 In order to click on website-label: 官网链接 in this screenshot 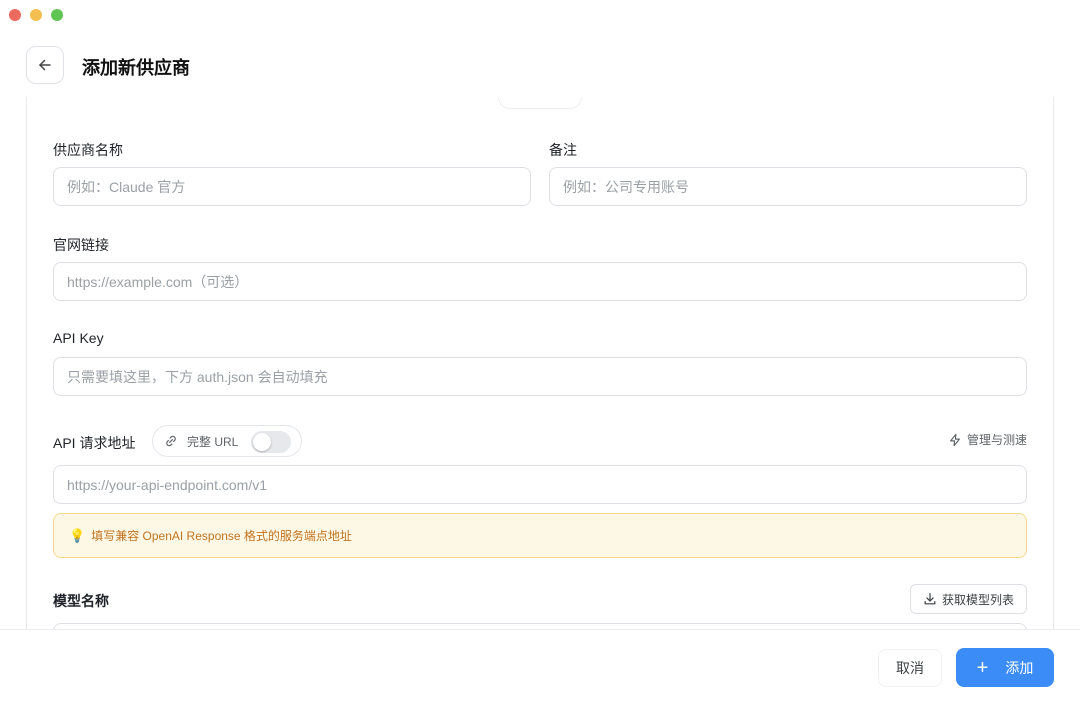, I will do `click(81, 245)`.